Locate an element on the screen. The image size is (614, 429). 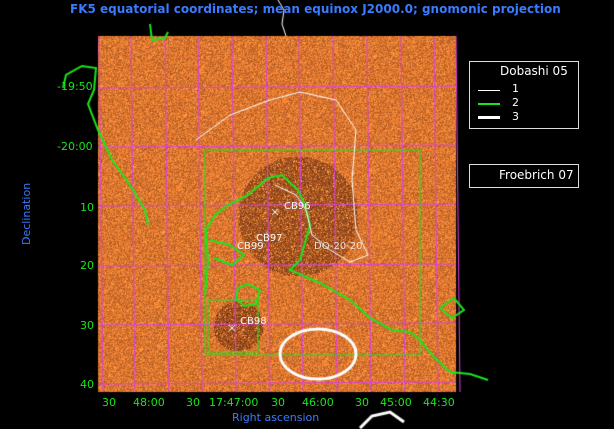
x-tick-label: 45:00 is located at coordinates (396, 402).